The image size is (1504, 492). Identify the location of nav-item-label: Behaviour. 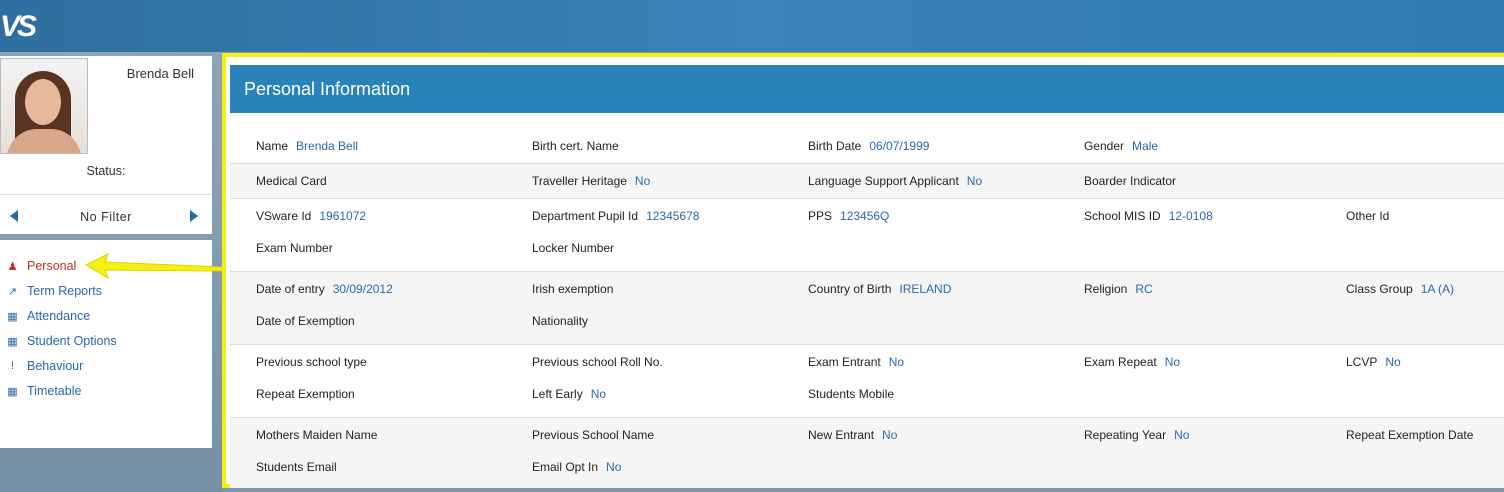
(55, 366).